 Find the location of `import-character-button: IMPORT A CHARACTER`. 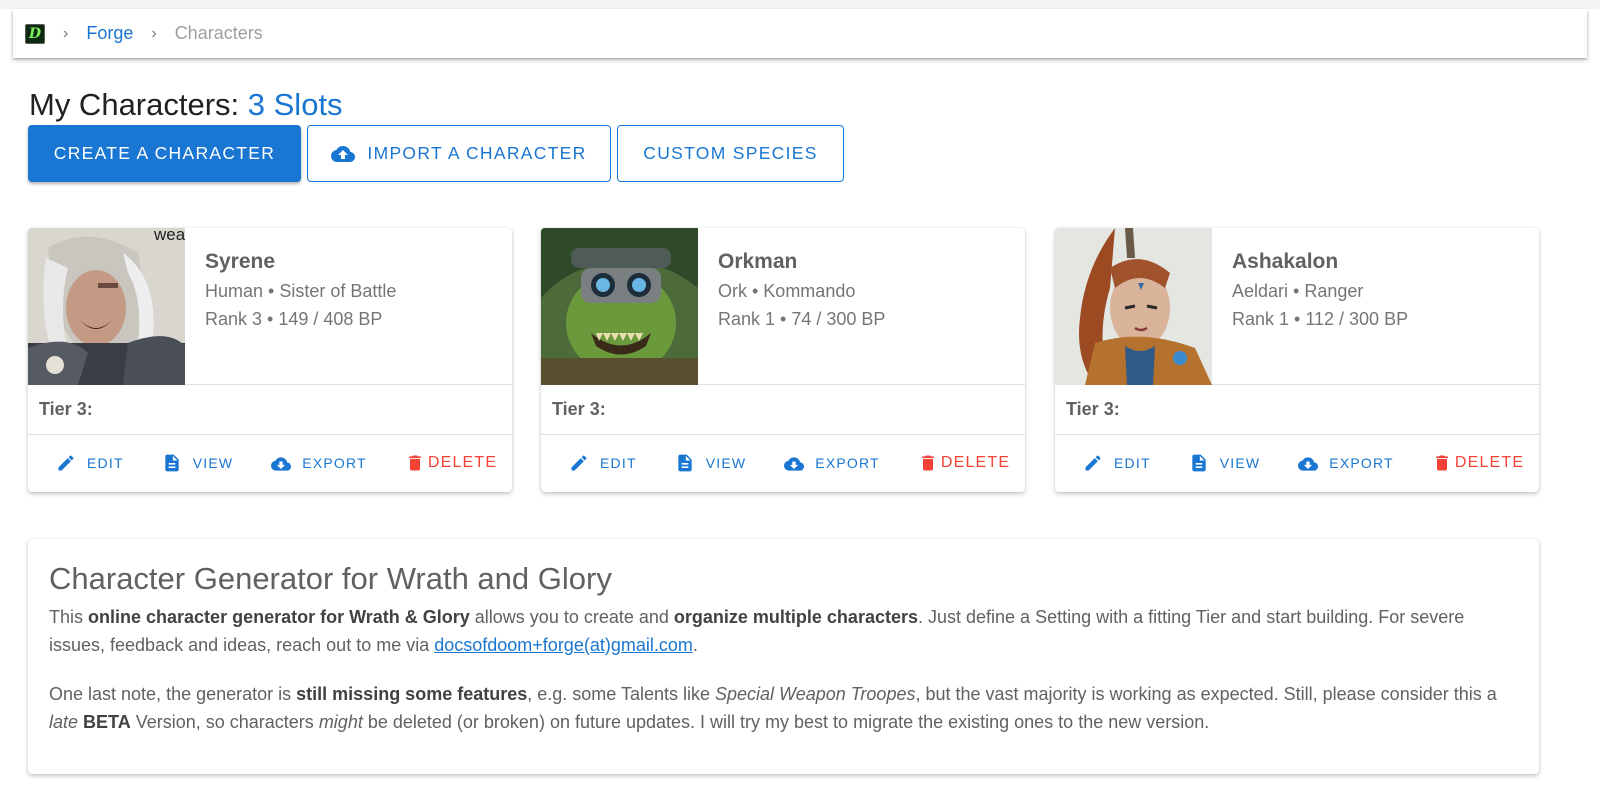

import-character-button: IMPORT A CHARACTER is located at coordinates (459, 153).